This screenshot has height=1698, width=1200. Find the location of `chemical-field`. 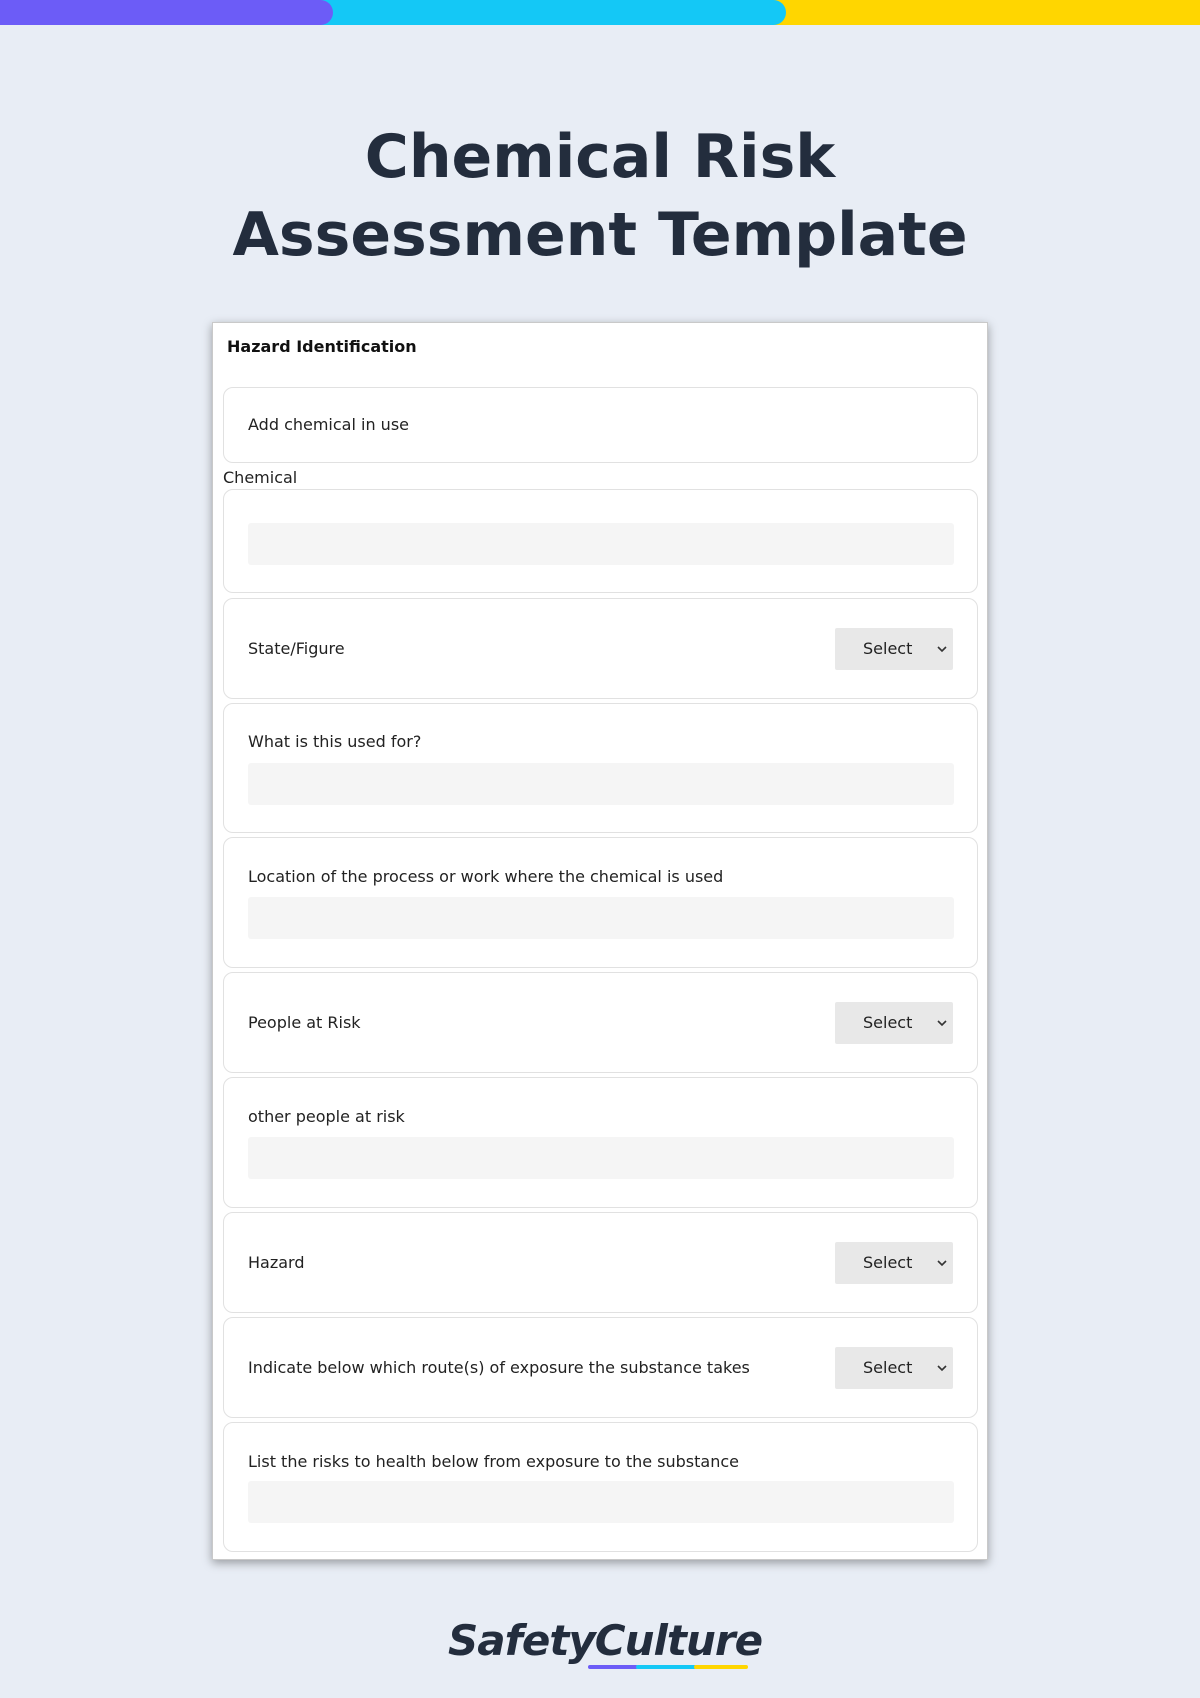

chemical-field is located at coordinates (600, 541).